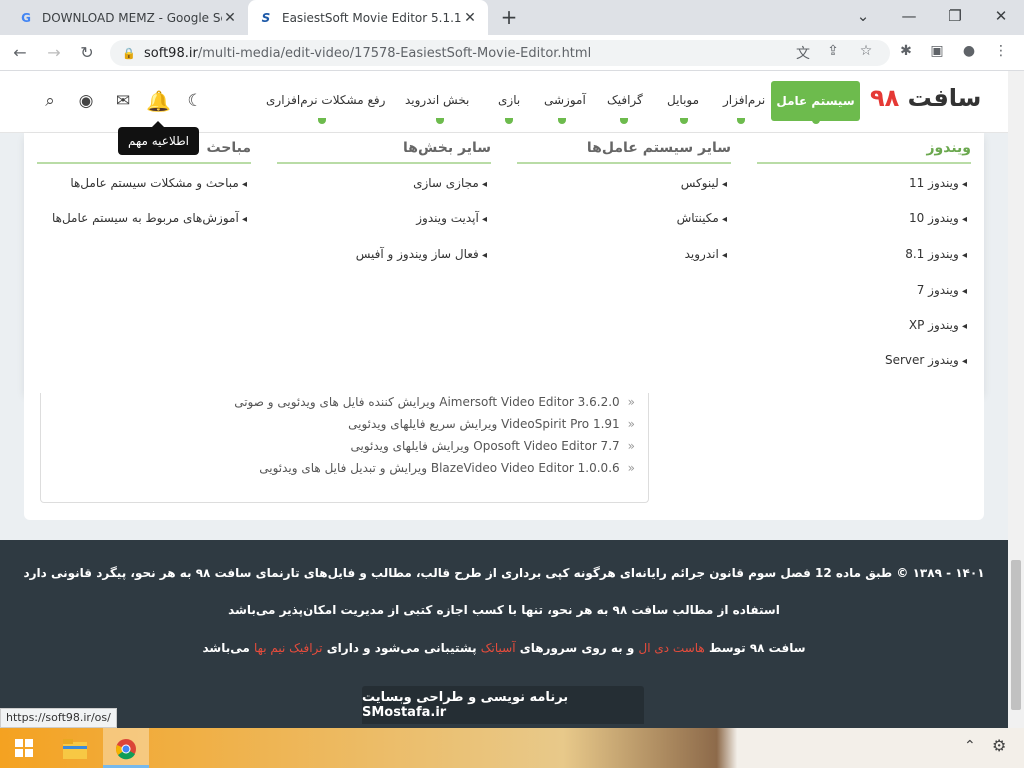  Describe the element at coordinates (999, 745) in the screenshot. I see `settings-gear-icon: ⚙` at that location.